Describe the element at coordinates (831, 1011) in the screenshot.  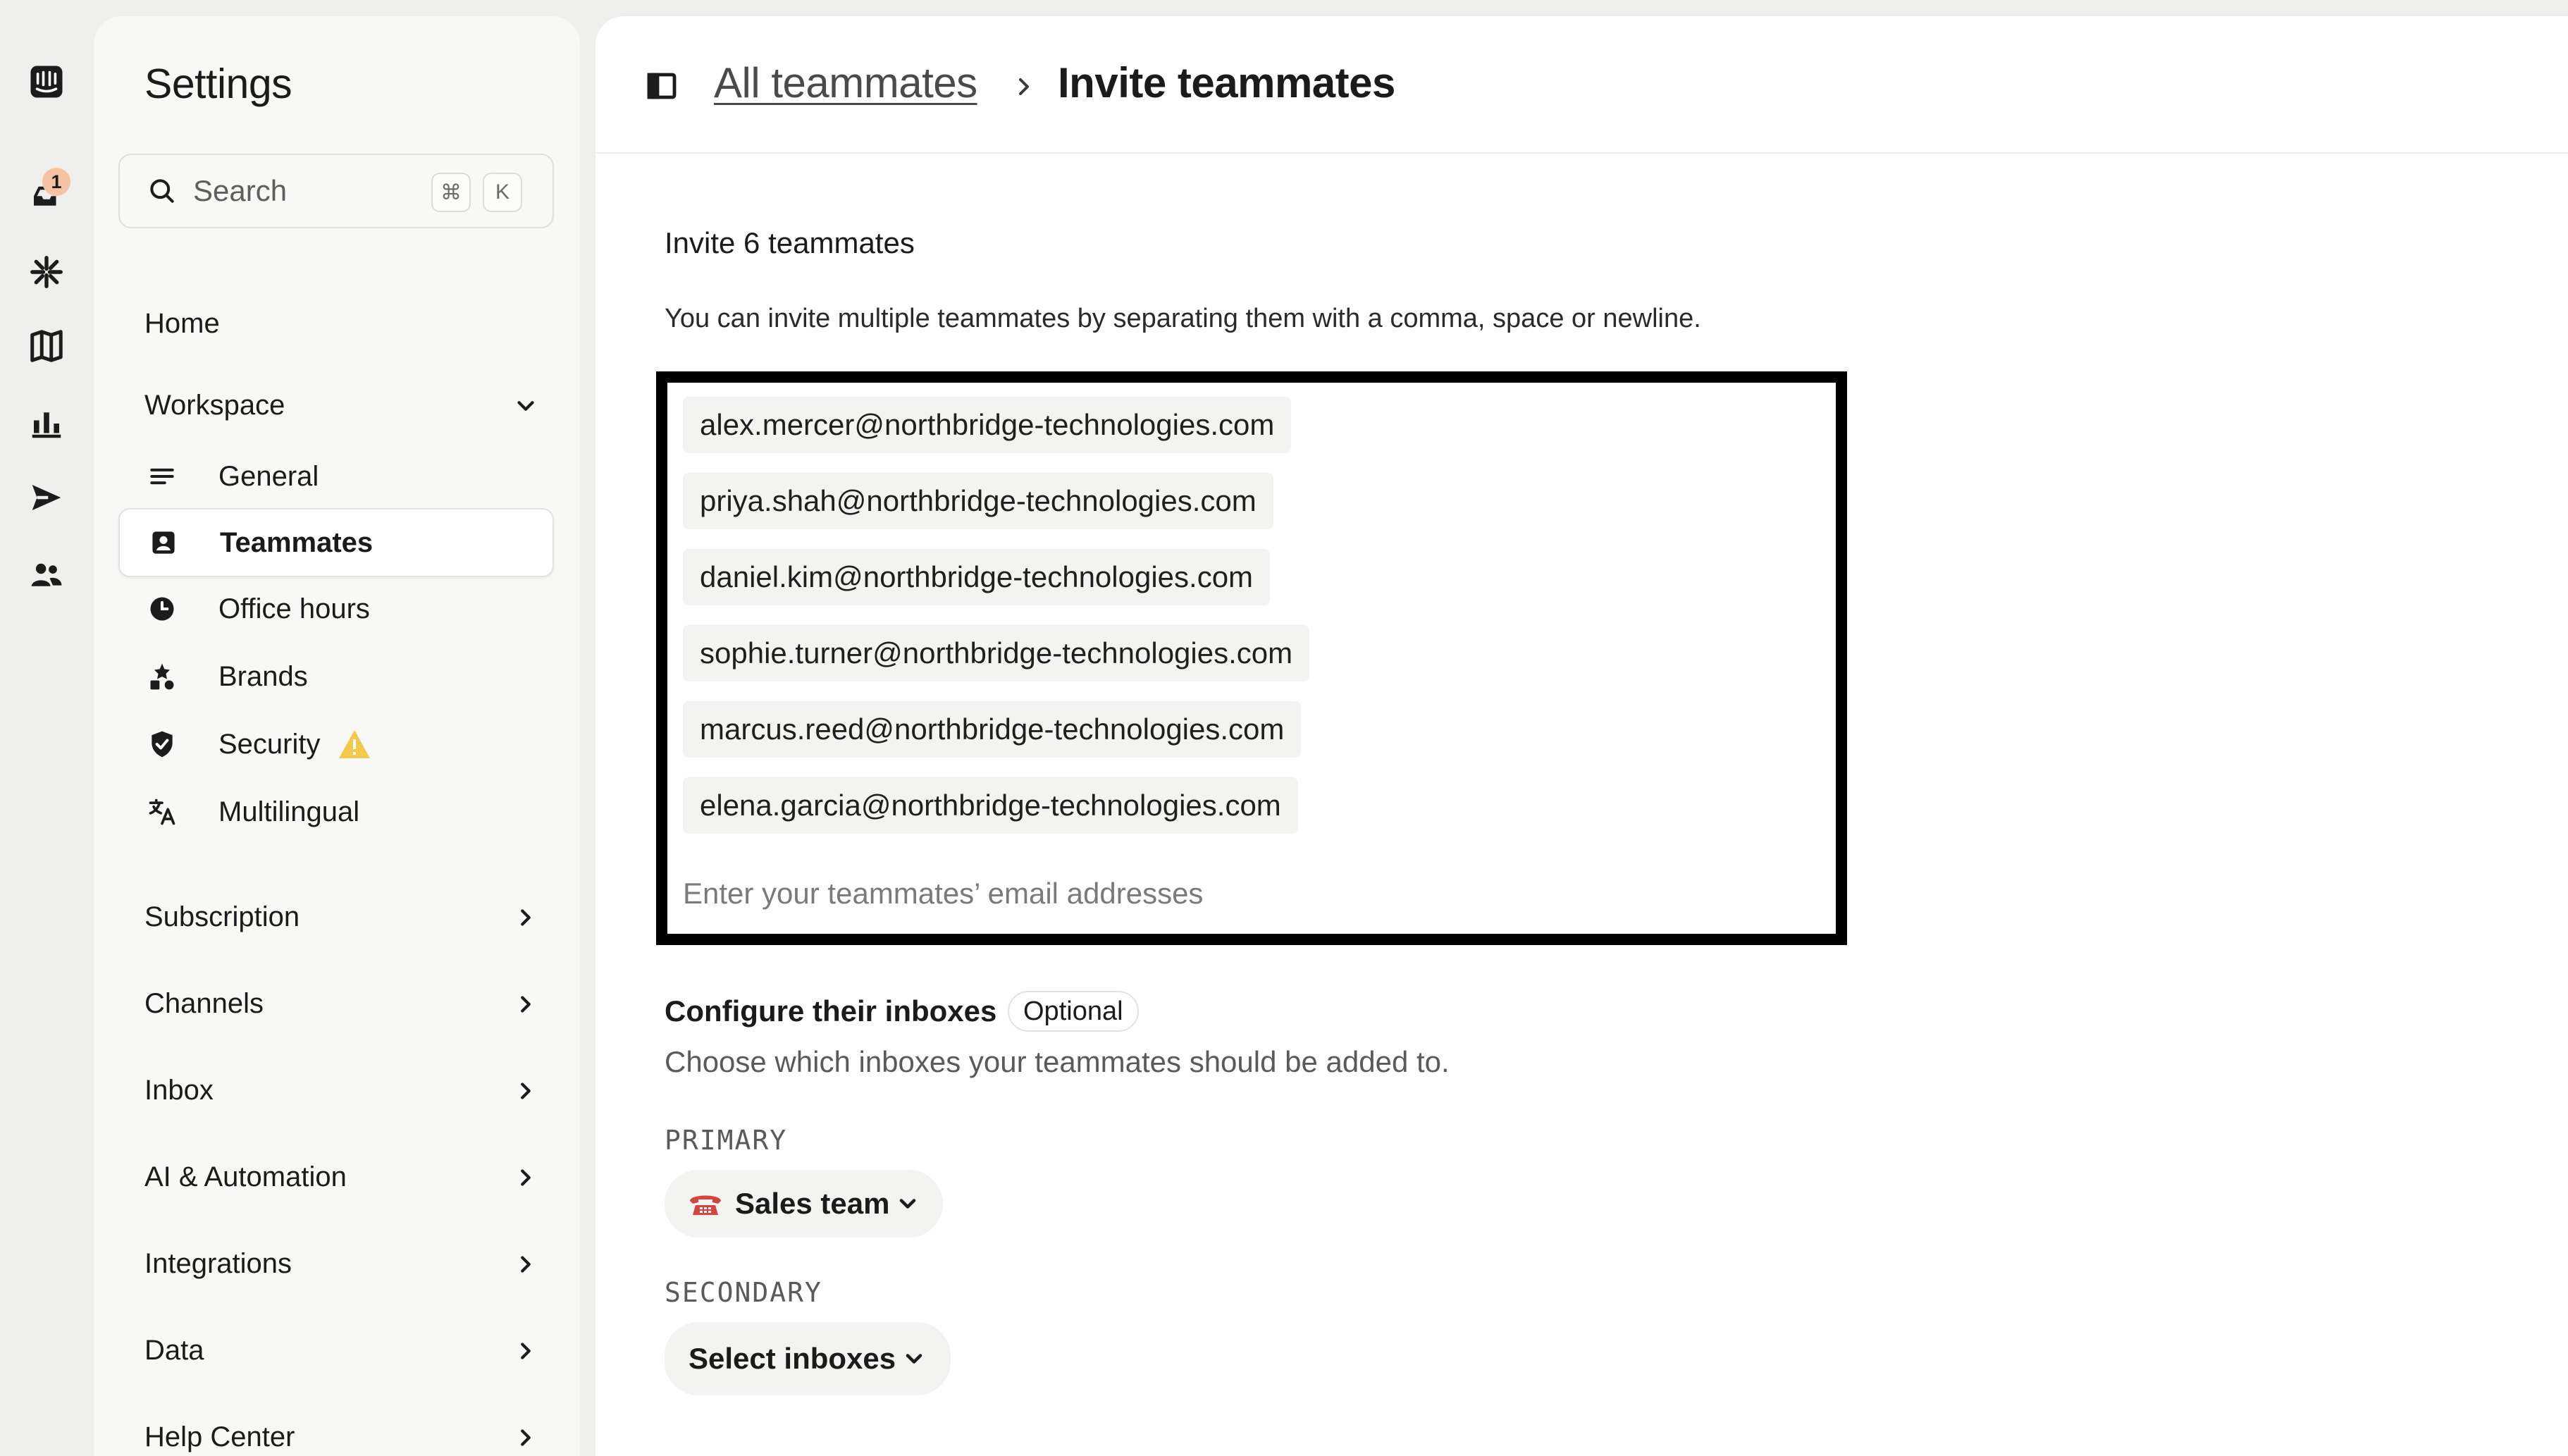
I see `configure-inboxes-title: Configure their inboxes` at that location.